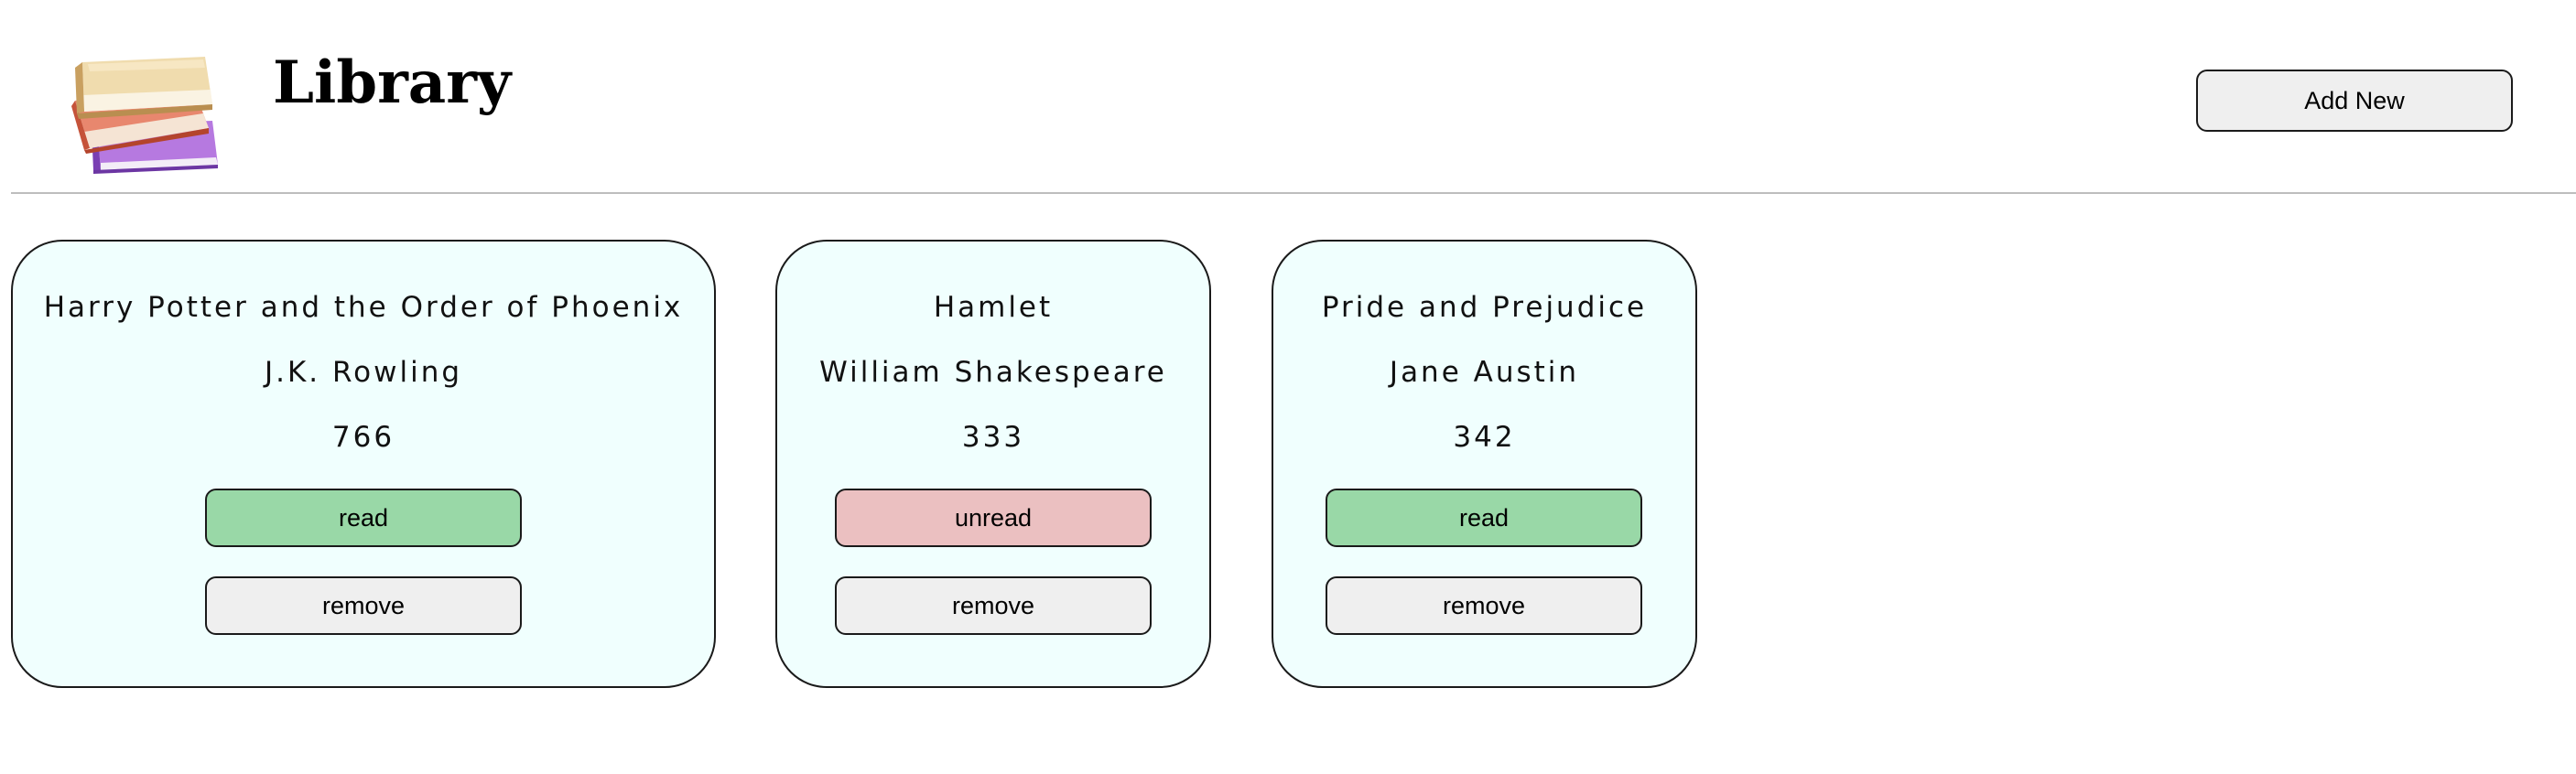  What do you see at coordinates (147, 107) in the screenshot?
I see `stack-of-books-icon` at bounding box center [147, 107].